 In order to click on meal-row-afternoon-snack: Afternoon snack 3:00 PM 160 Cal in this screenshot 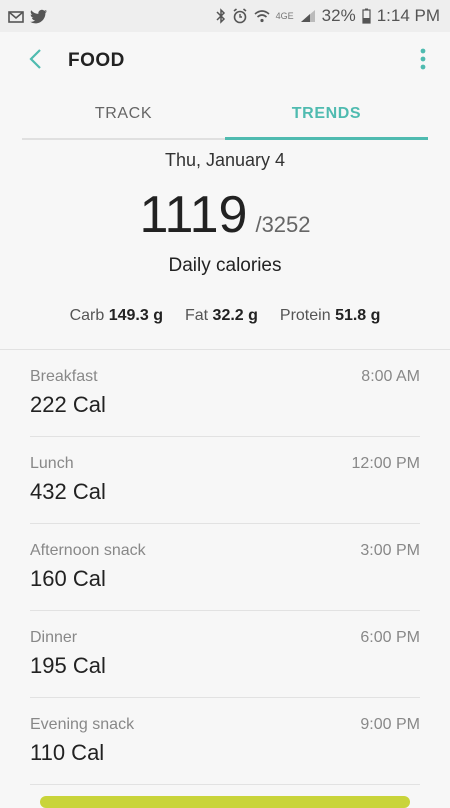, I will do `click(225, 567)`.